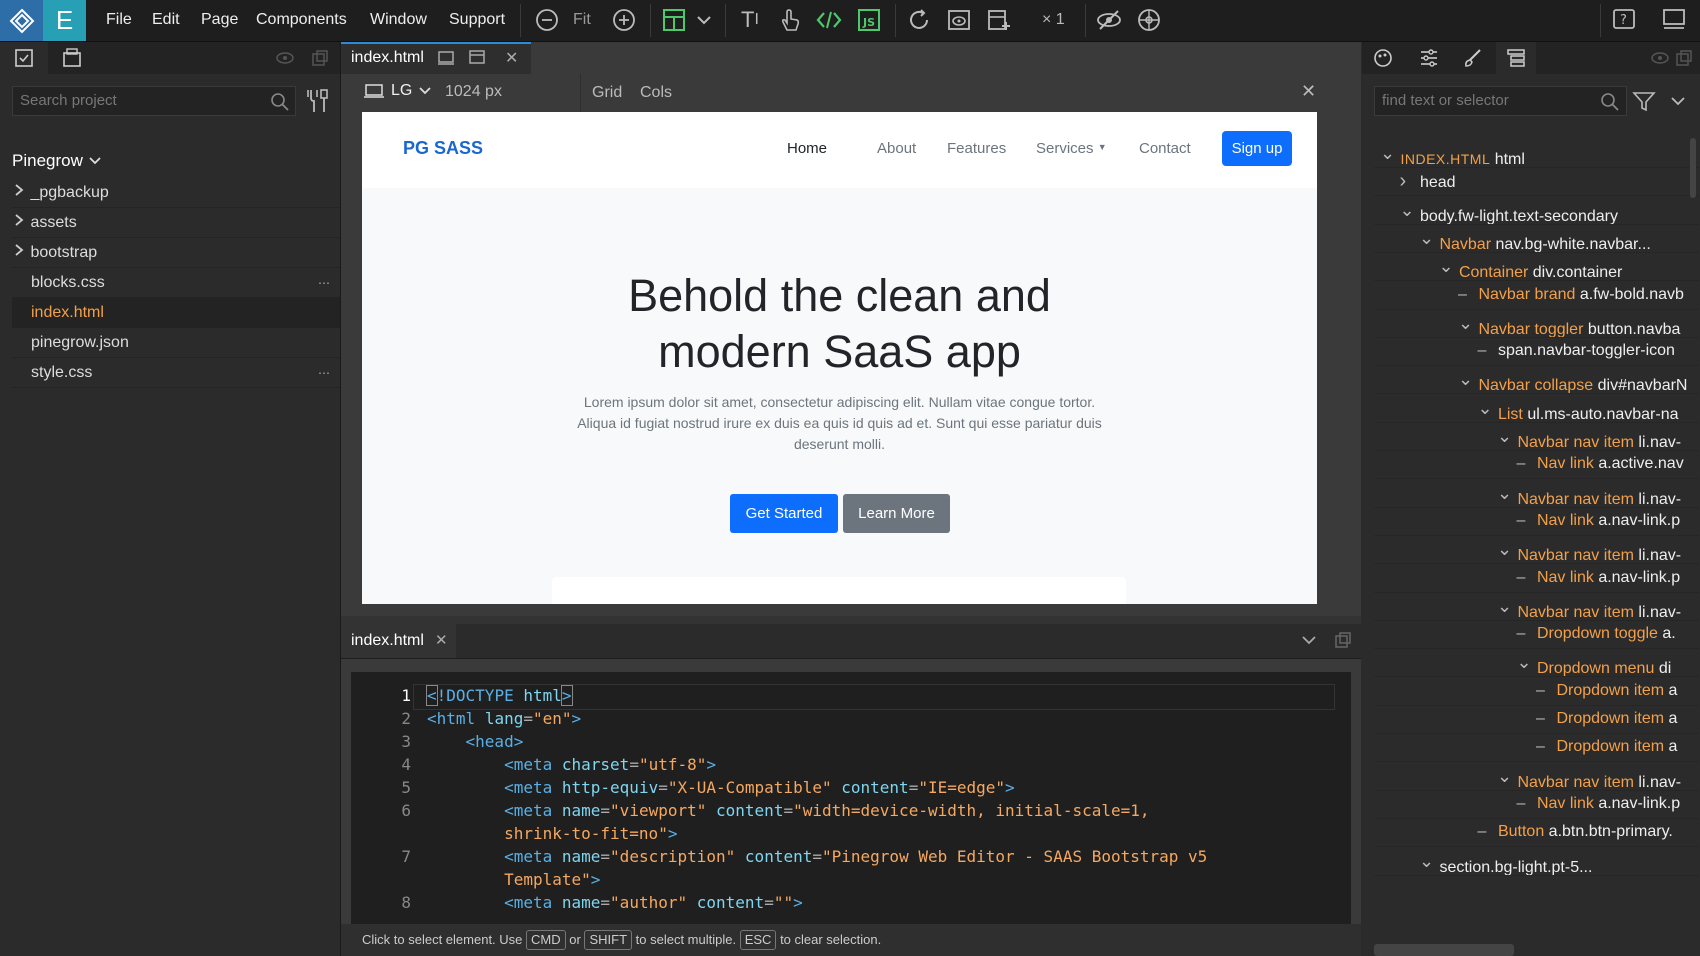 This screenshot has width=1700, height=956. What do you see at coordinates (1429, 60) in the screenshot?
I see `properties-sliders-icon` at bounding box center [1429, 60].